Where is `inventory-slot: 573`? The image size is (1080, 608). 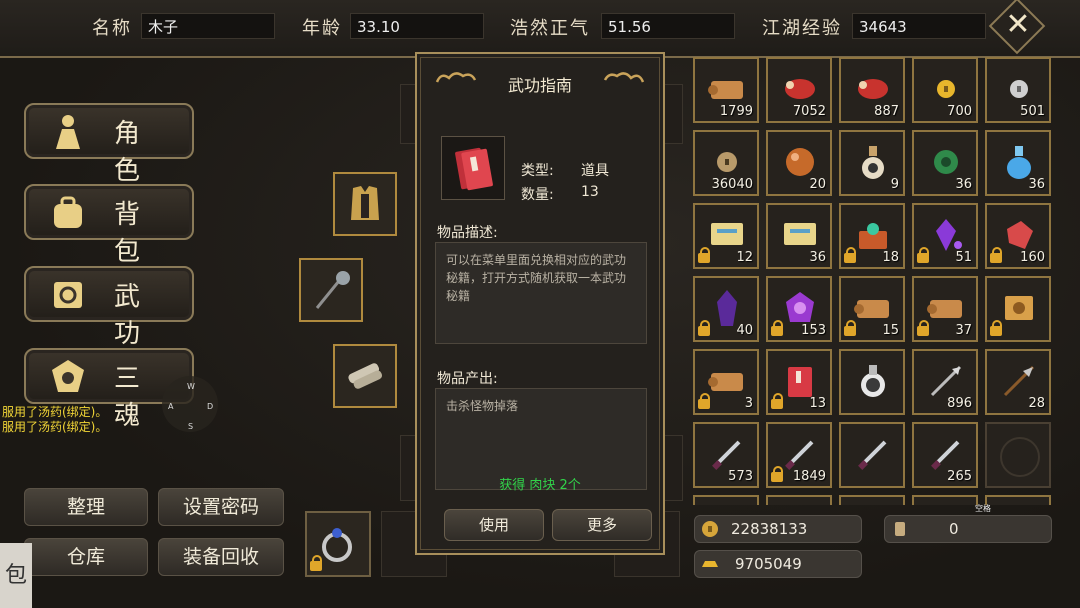
inventory-slot: 573 is located at coordinates (726, 455).